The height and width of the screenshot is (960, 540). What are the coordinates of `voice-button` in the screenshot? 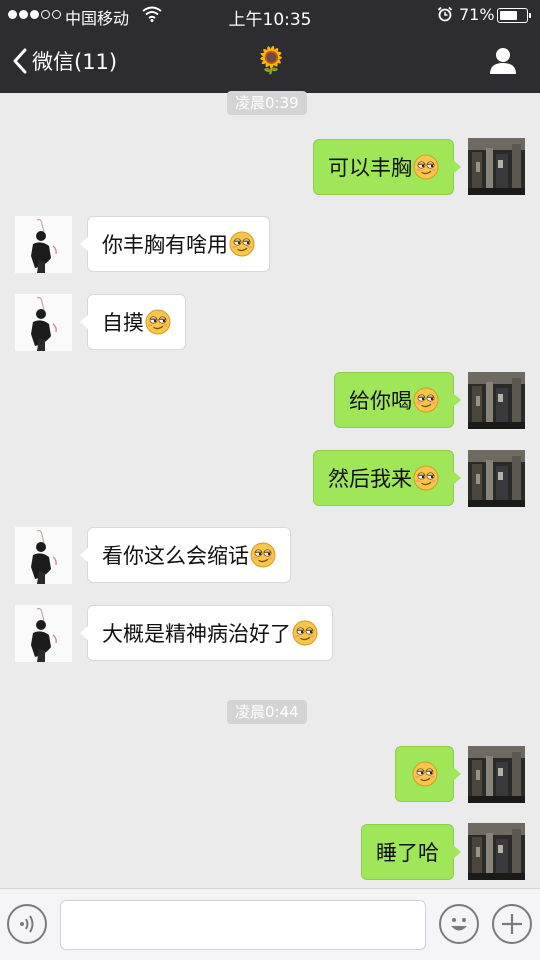 It's located at (27, 924).